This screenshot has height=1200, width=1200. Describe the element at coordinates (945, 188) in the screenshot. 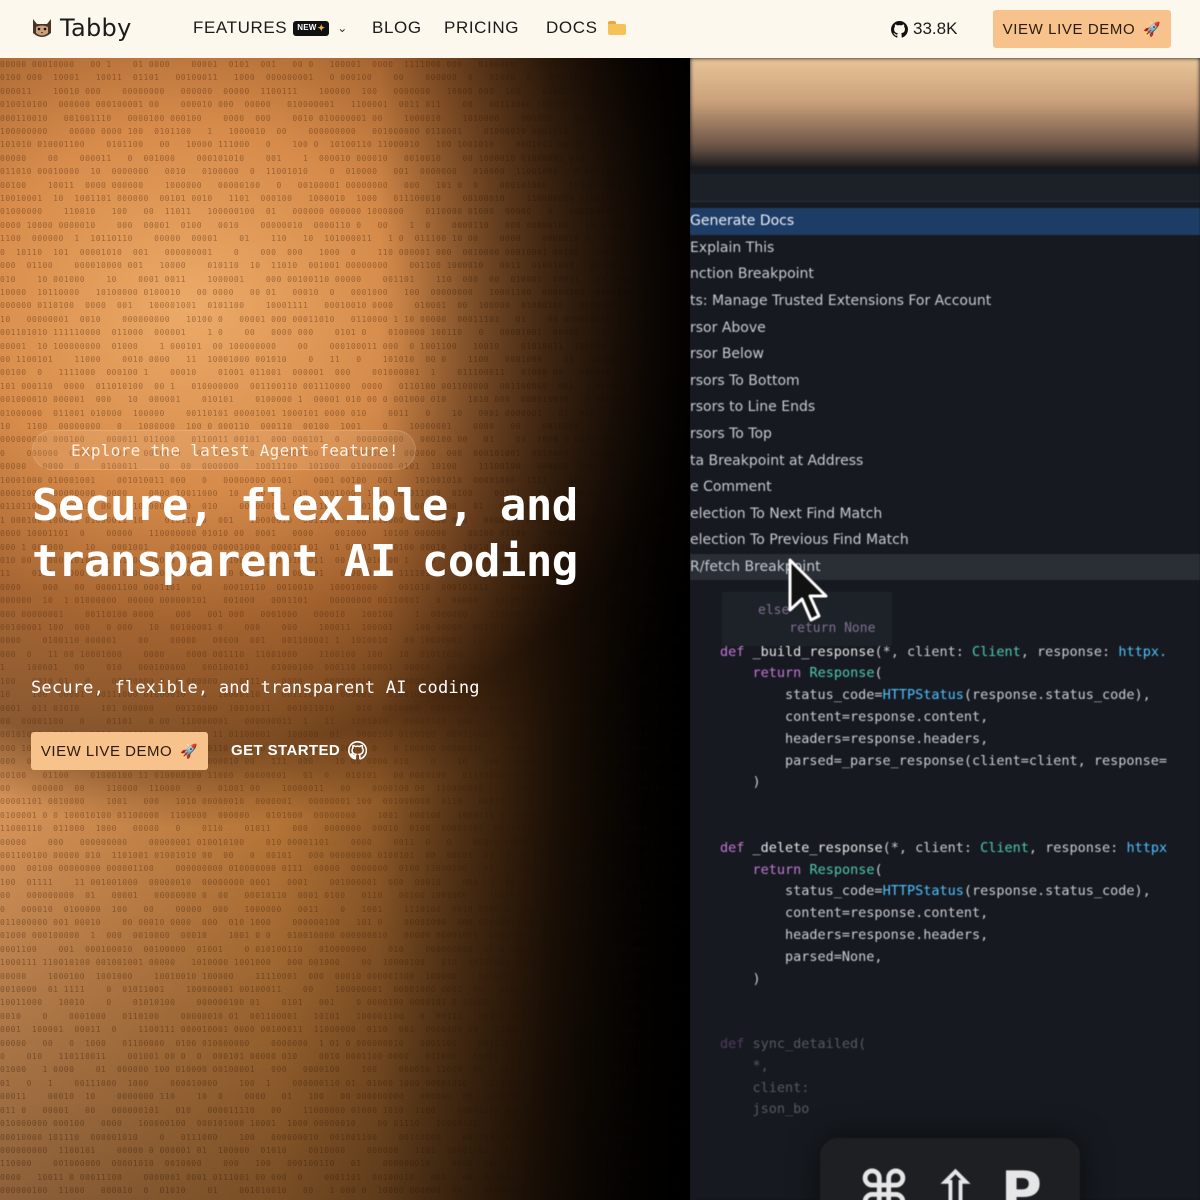

I see `command-palette-input` at that location.